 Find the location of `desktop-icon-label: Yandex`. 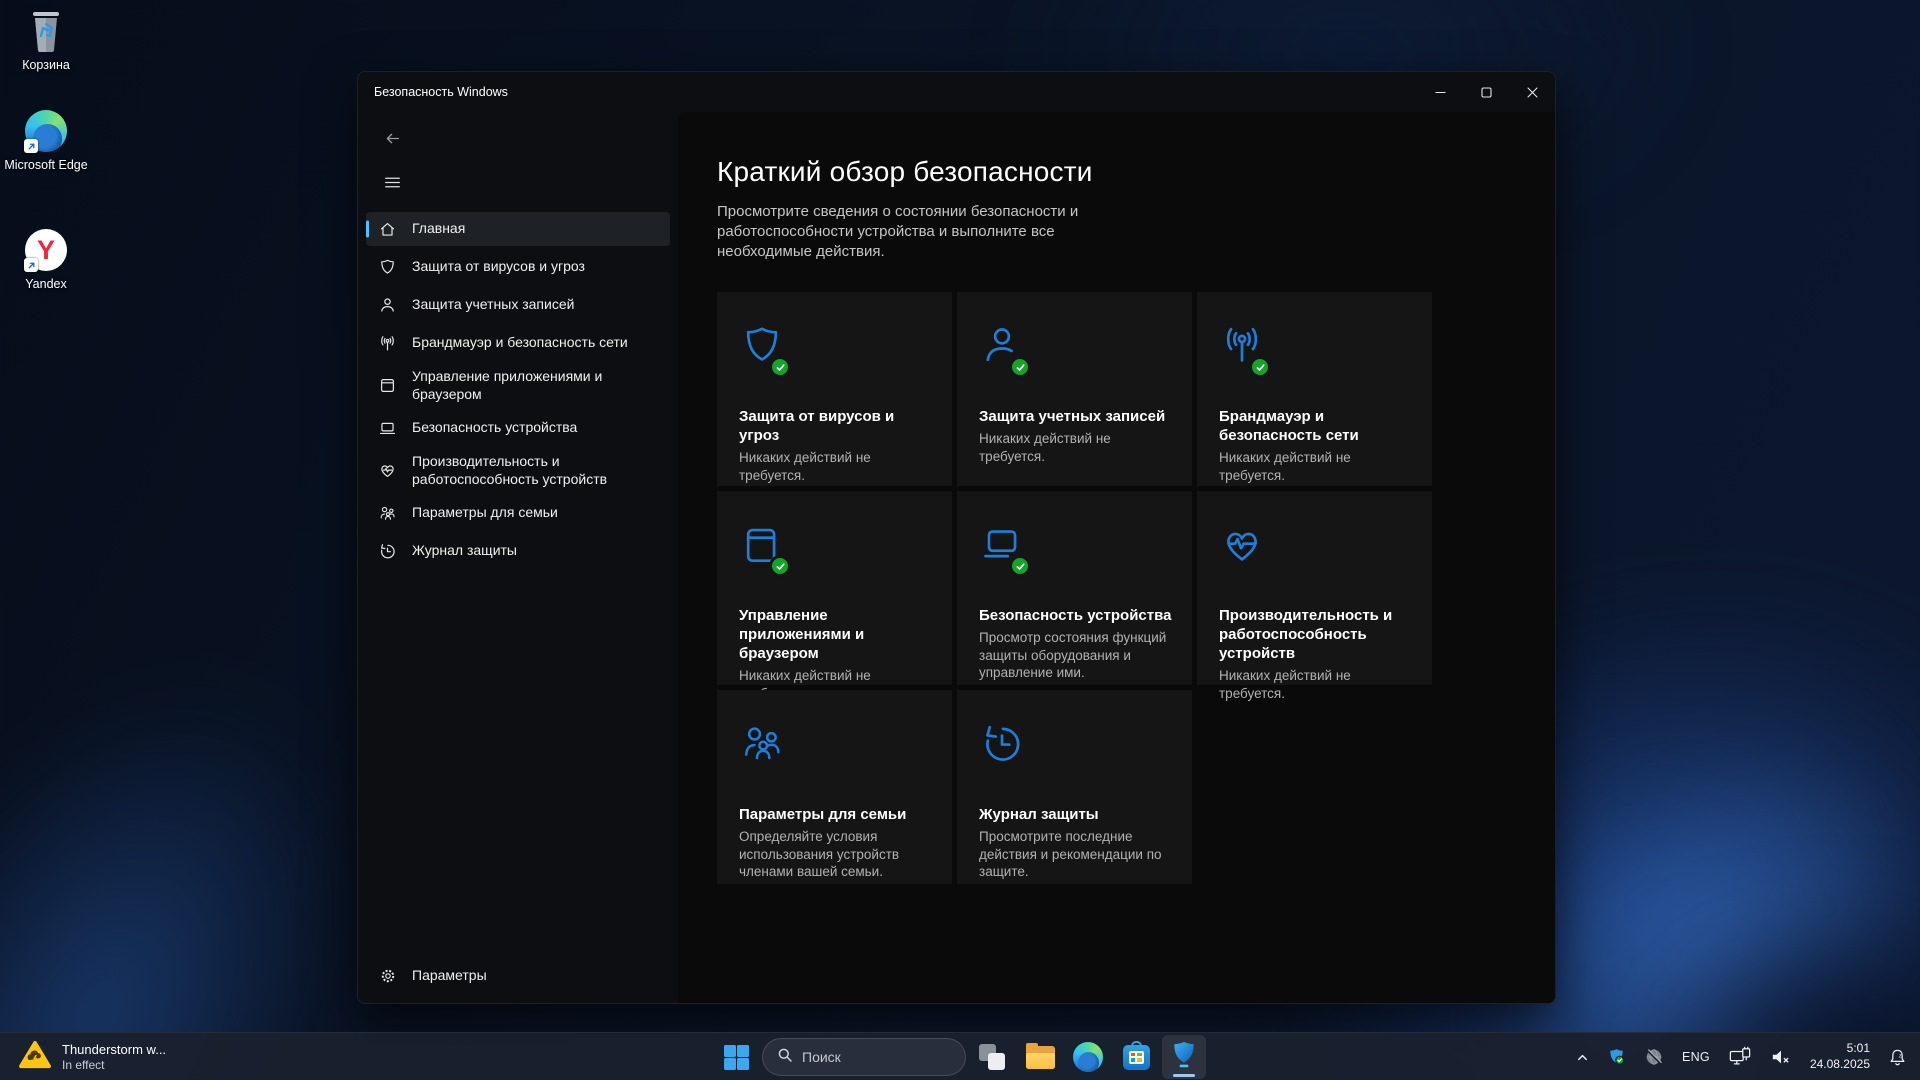

desktop-icon-label: Yandex is located at coordinates (46, 284).